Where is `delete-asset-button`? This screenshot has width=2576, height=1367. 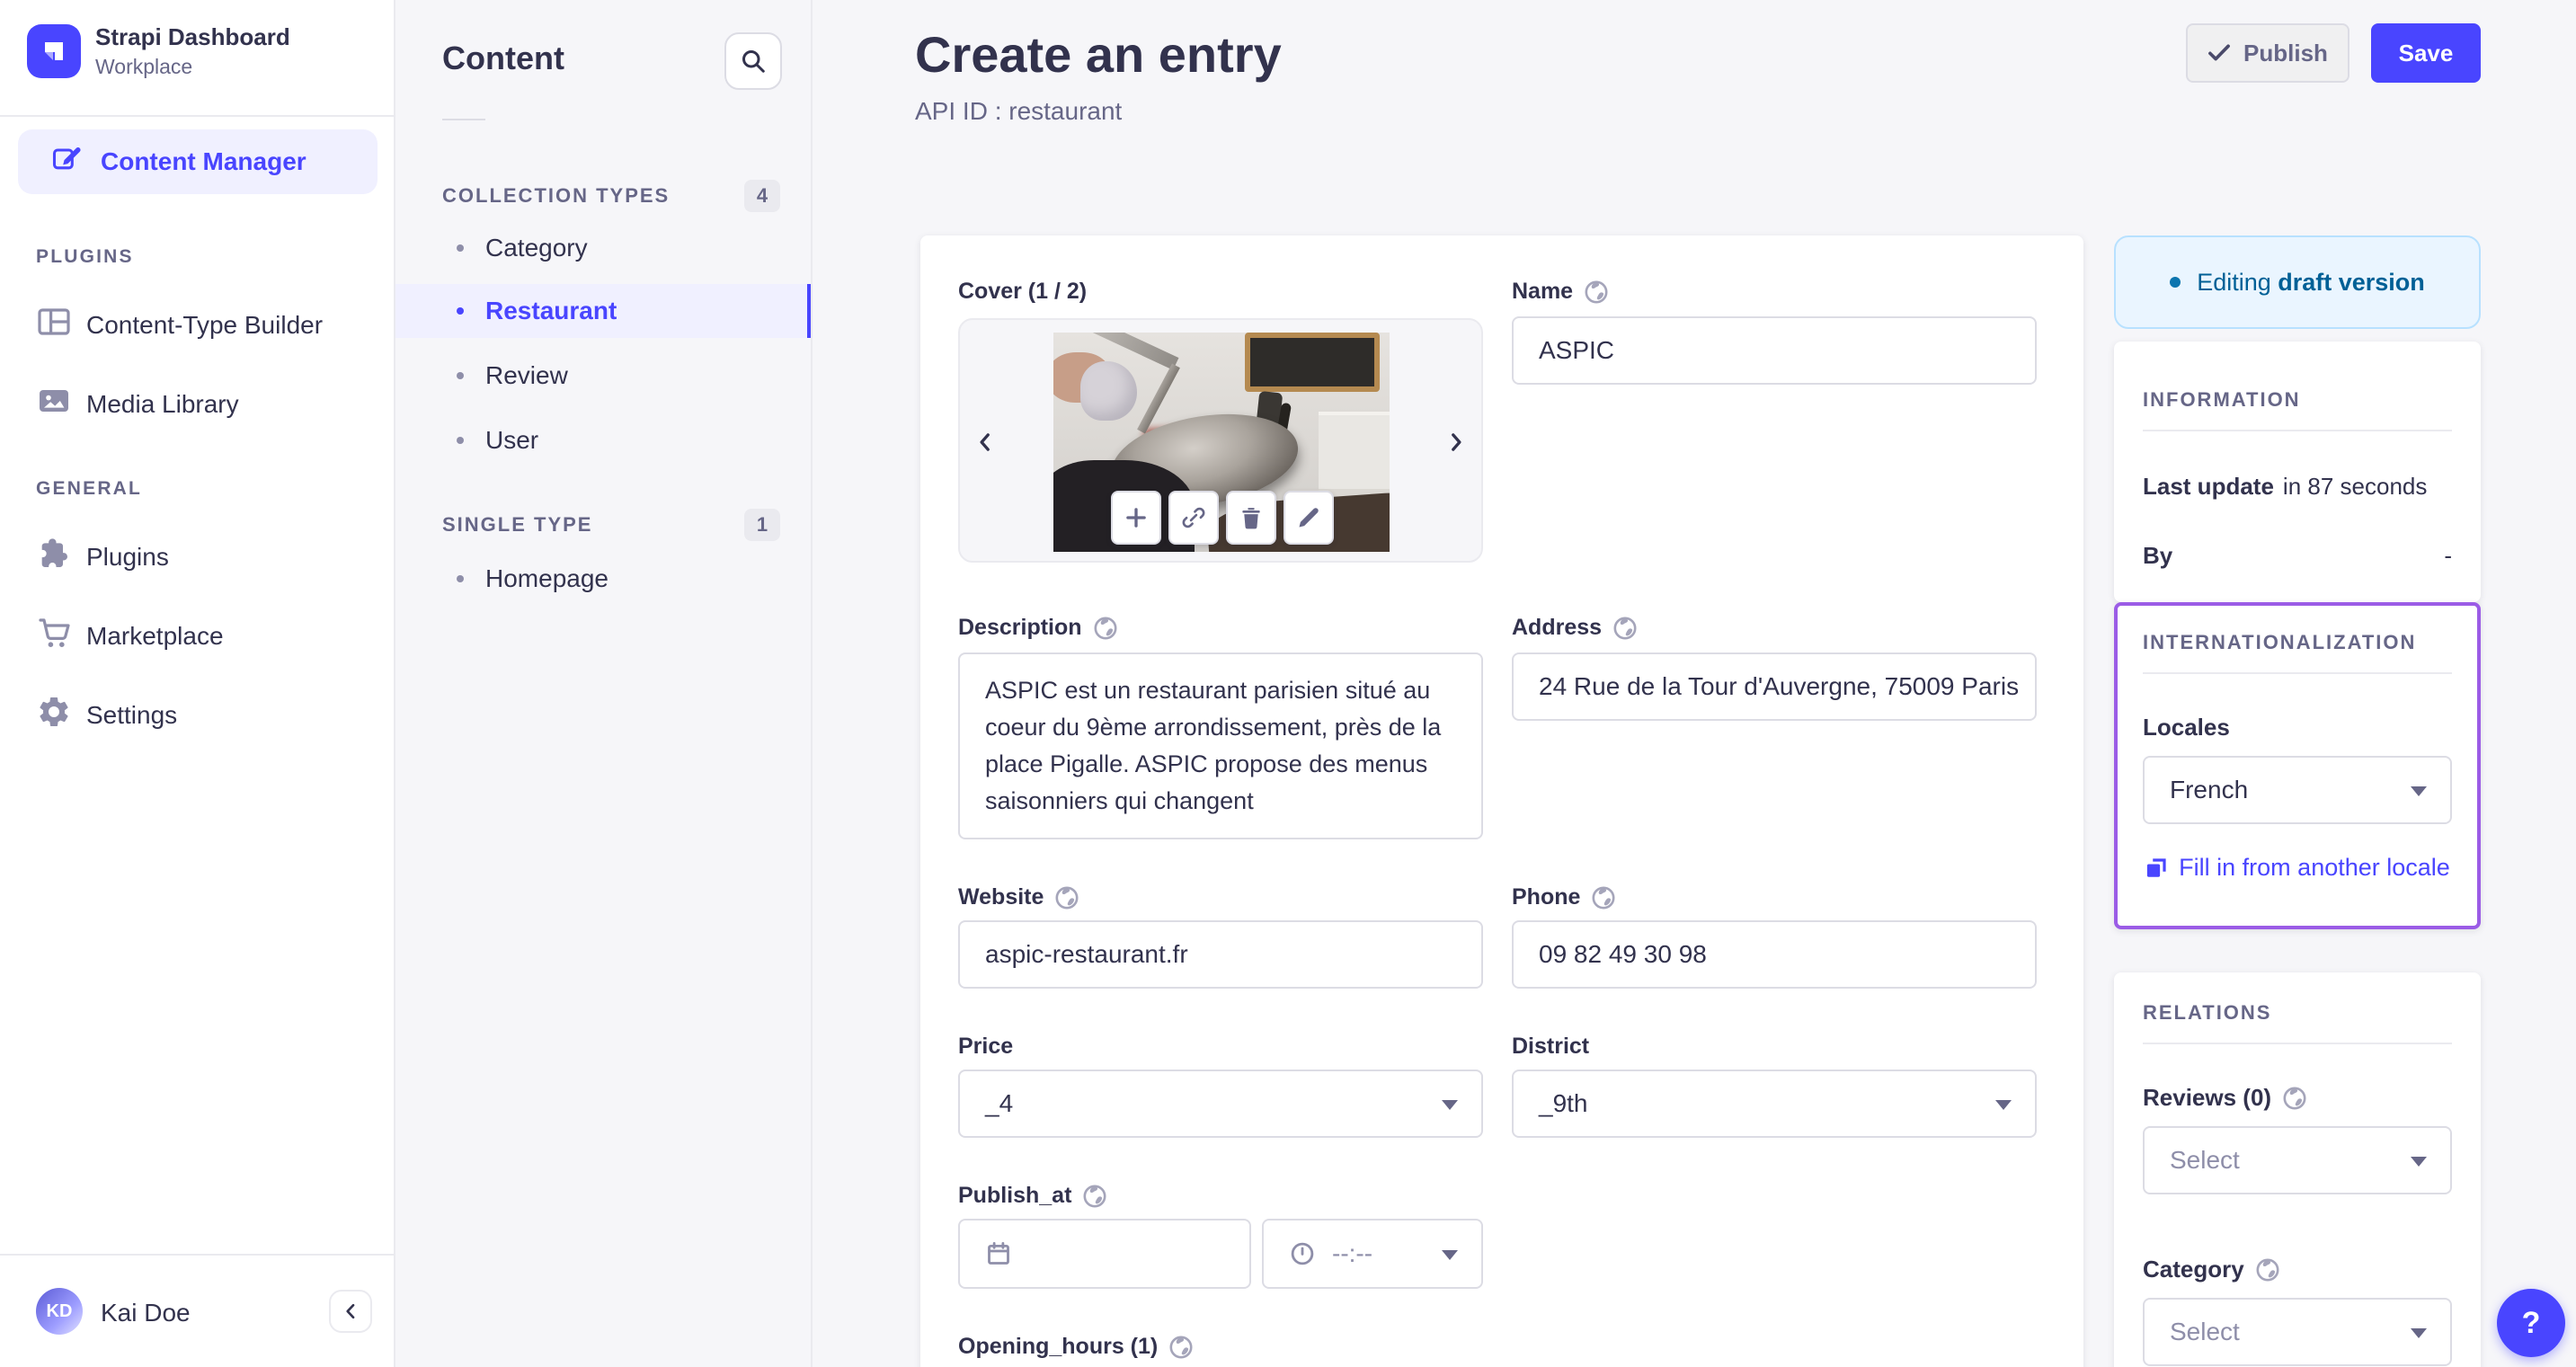
delete-asset-button is located at coordinates (1251, 518).